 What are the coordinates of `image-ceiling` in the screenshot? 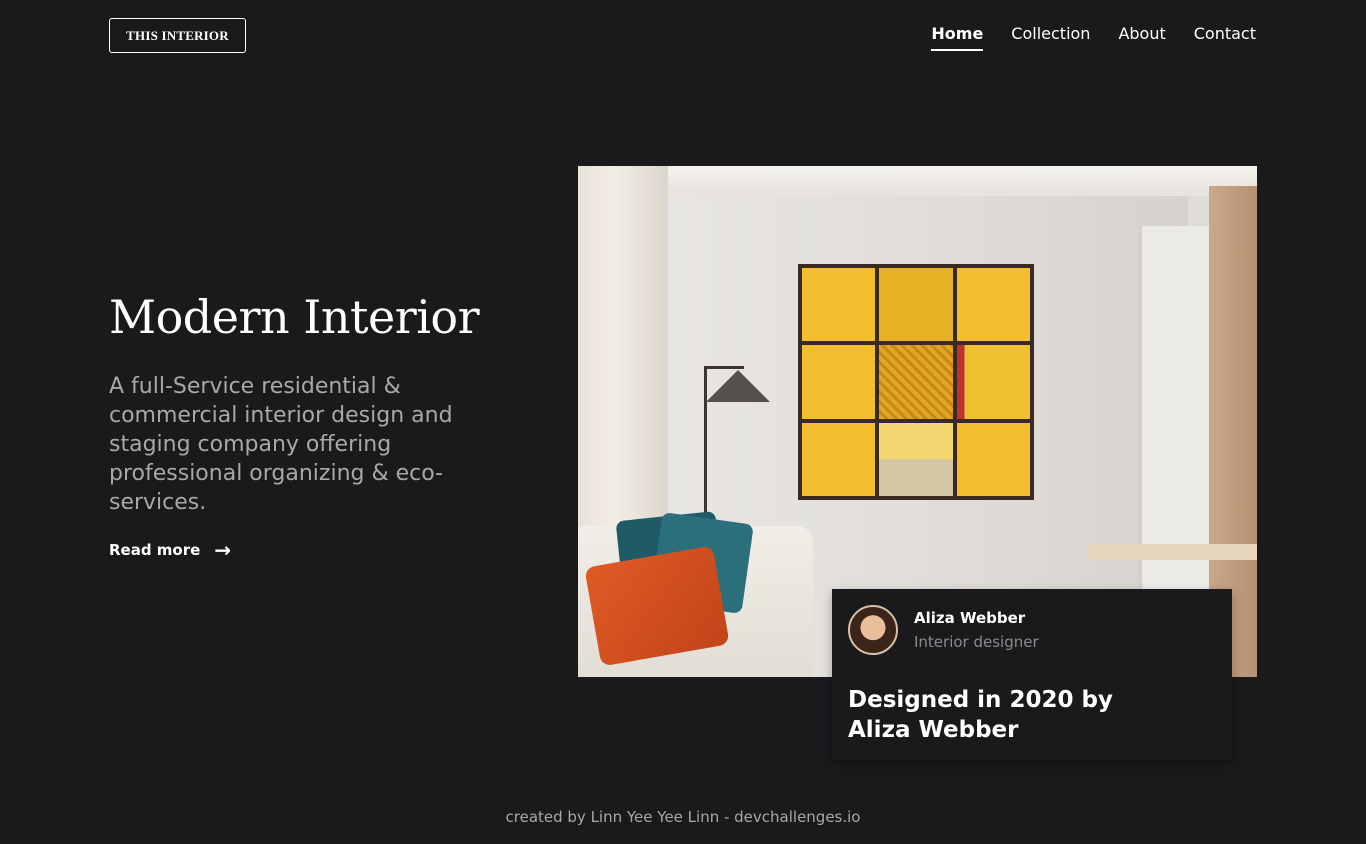 It's located at (917, 181).